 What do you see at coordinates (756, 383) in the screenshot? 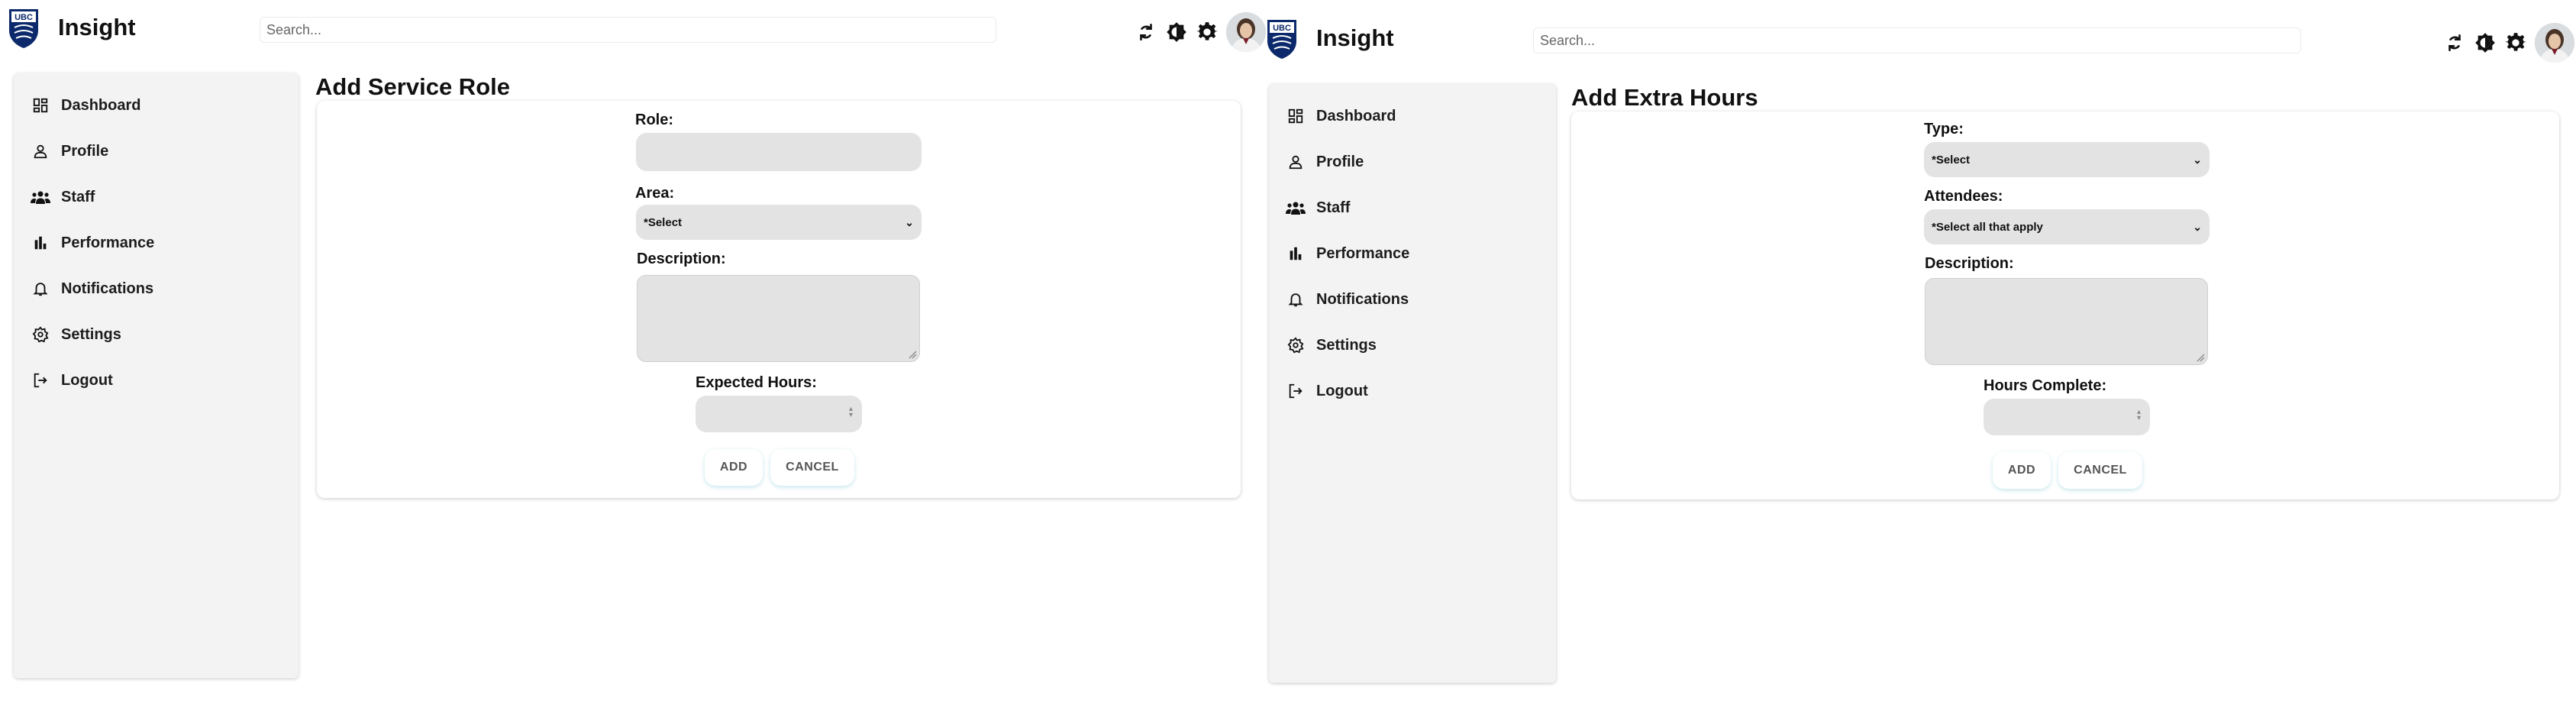
I see `expected-hours-label: Expected Hours:` at bounding box center [756, 383].